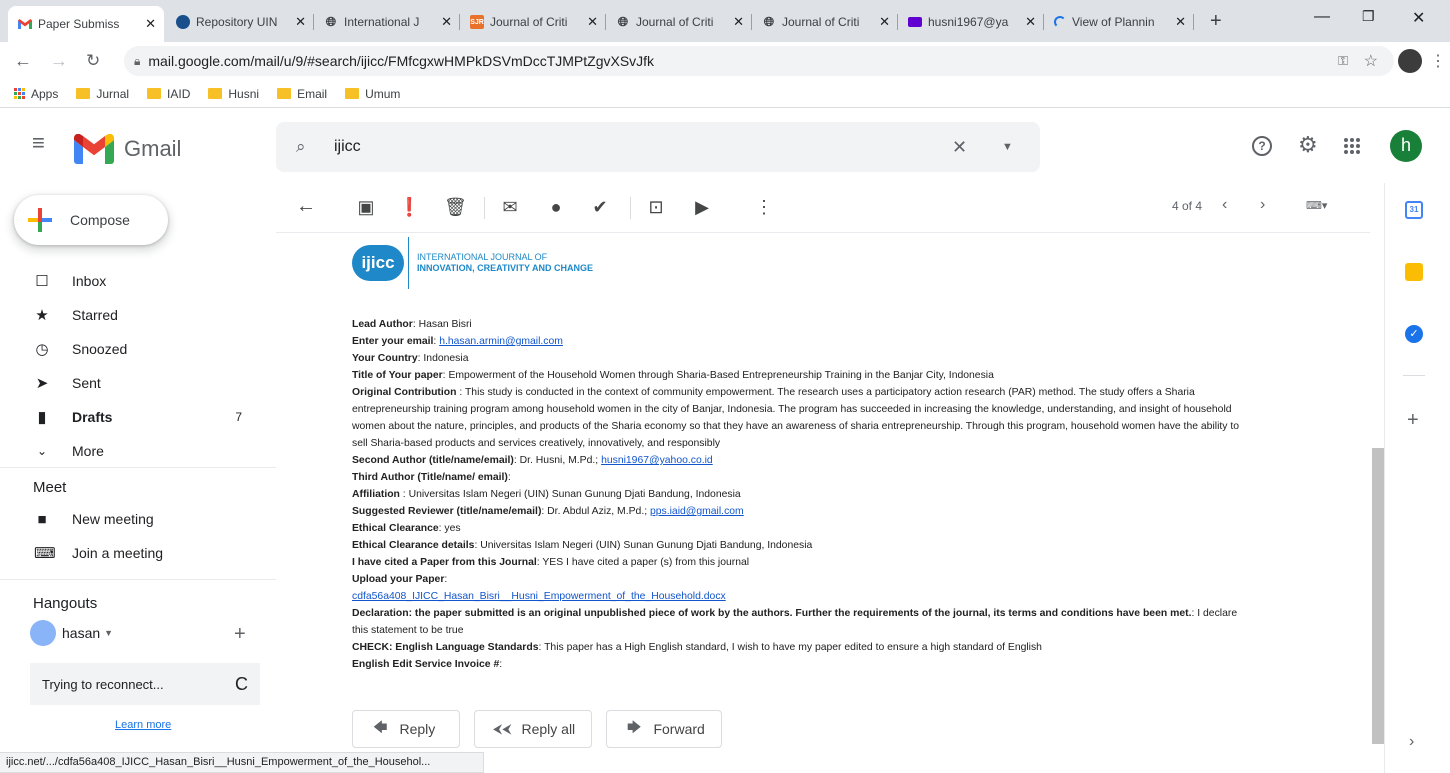 The height and width of the screenshot is (773, 1450). Describe the element at coordinates (387, 22) in the screenshot. I see `tab-international-journal: 🌐︎ International J ✕` at that location.